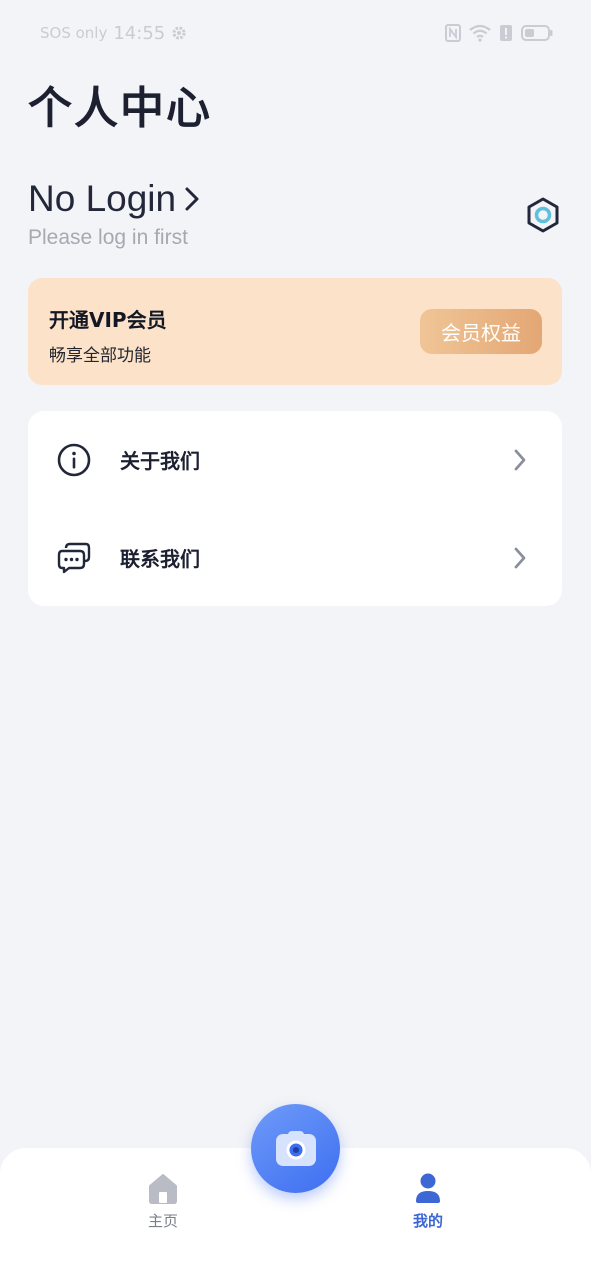  Describe the element at coordinates (162, 1221) in the screenshot. I see `tab-home-label: 主页` at that location.